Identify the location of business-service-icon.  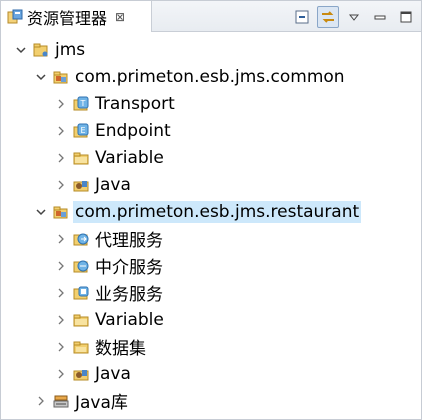
(81, 293).